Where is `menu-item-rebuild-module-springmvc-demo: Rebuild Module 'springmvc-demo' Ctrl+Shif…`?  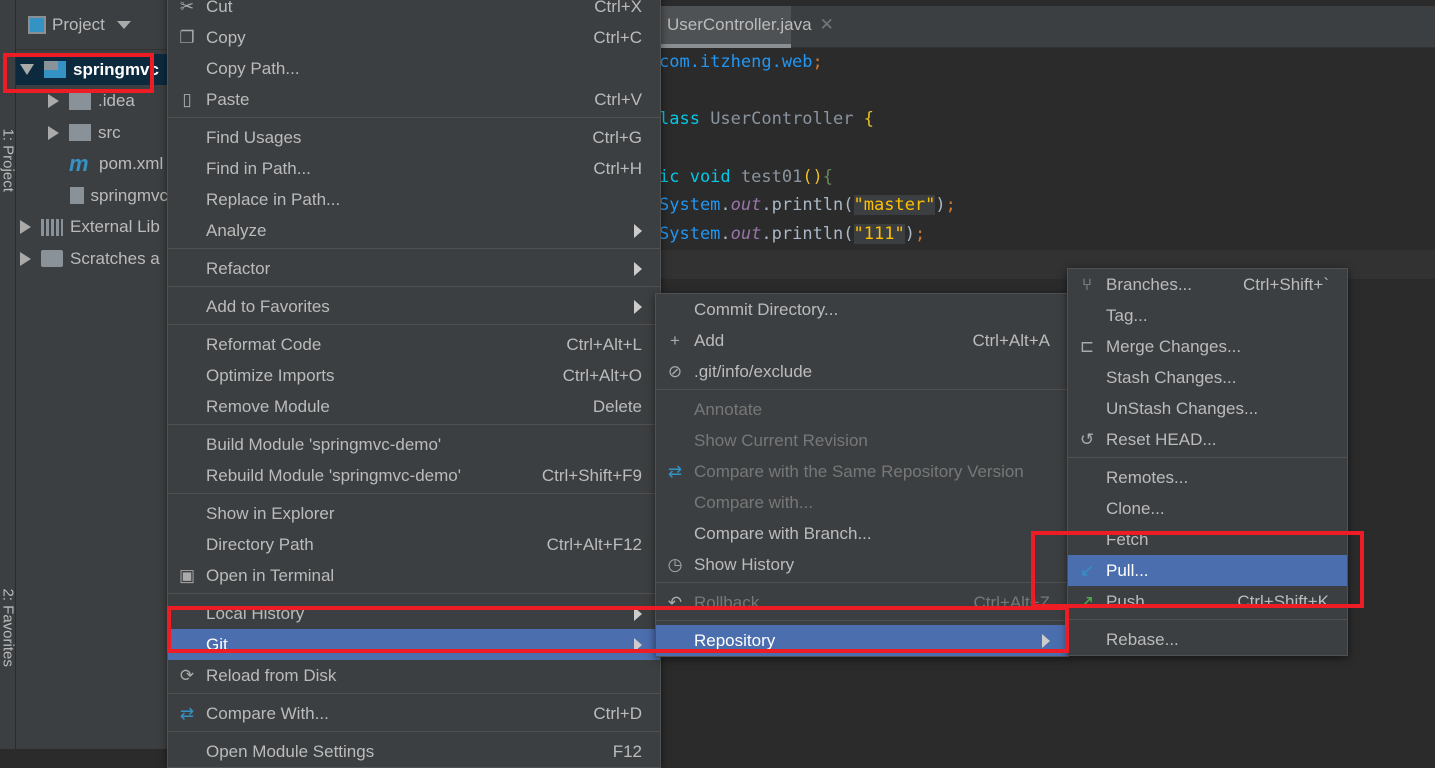 menu-item-rebuild-module-springmvc-demo: Rebuild Module 'springmvc-demo' Ctrl+Shif… is located at coordinates (414, 475).